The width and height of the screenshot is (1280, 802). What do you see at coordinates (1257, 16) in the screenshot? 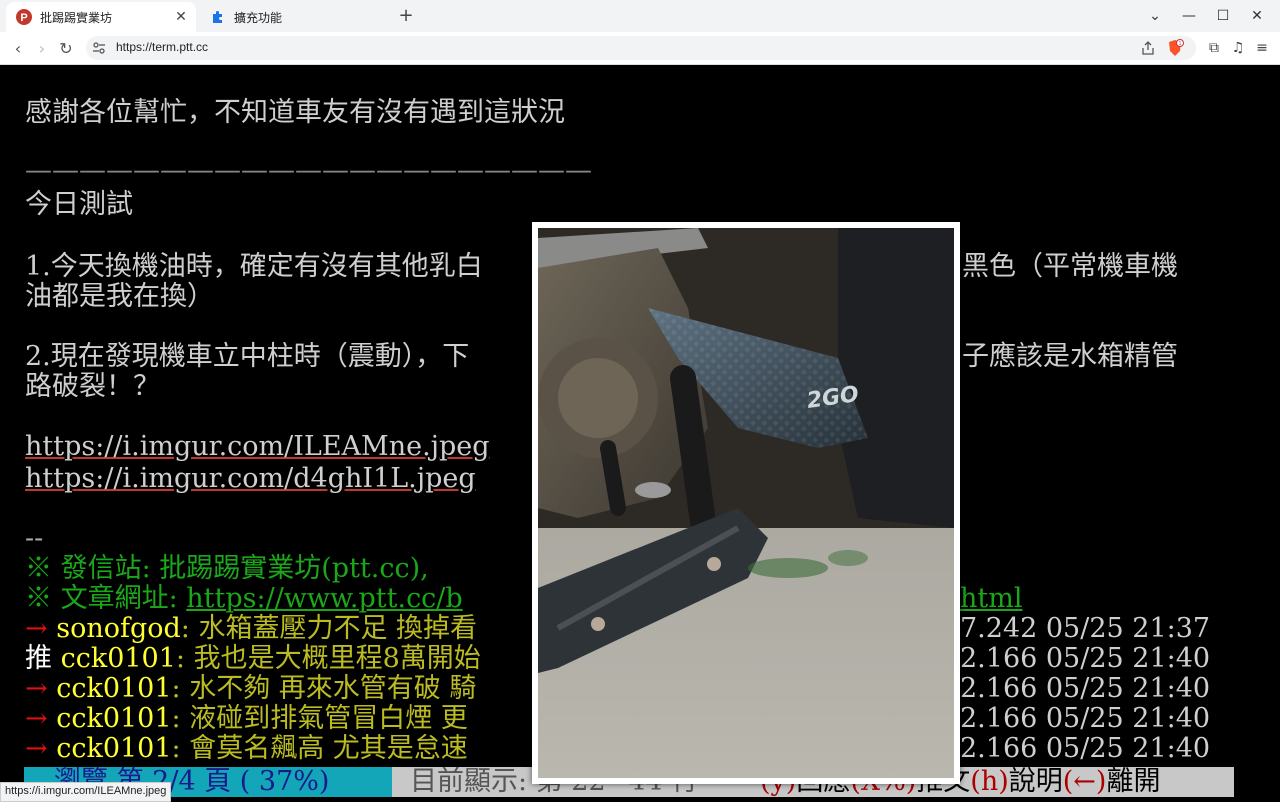
I see `close-window-icon: ✕` at bounding box center [1257, 16].